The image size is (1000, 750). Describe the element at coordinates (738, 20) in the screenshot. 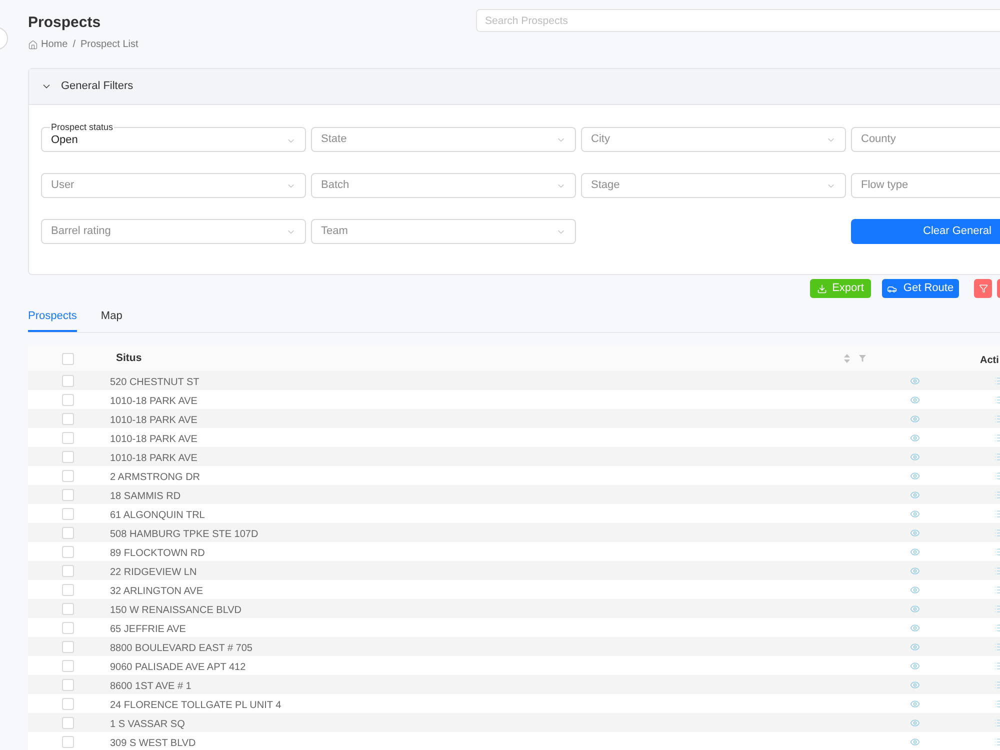

I see `search-field: Search Prospects` at that location.